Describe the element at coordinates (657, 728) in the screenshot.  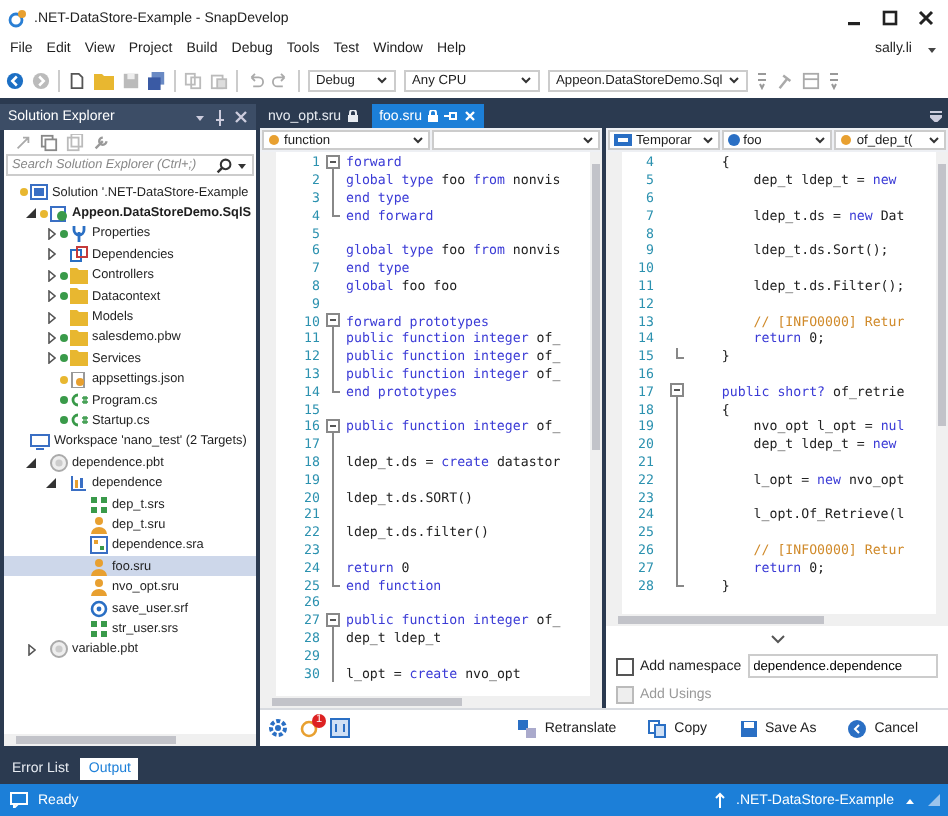
I see `copy-icon` at that location.